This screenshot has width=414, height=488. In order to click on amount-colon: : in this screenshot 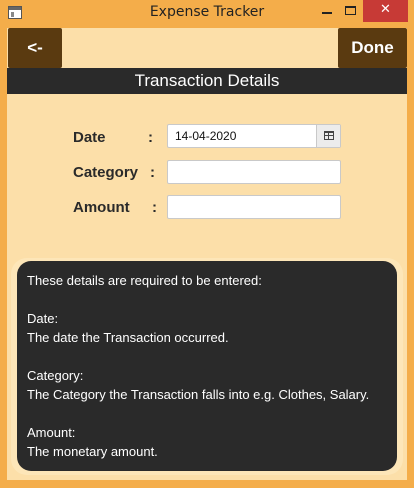, I will do `click(154, 207)`.